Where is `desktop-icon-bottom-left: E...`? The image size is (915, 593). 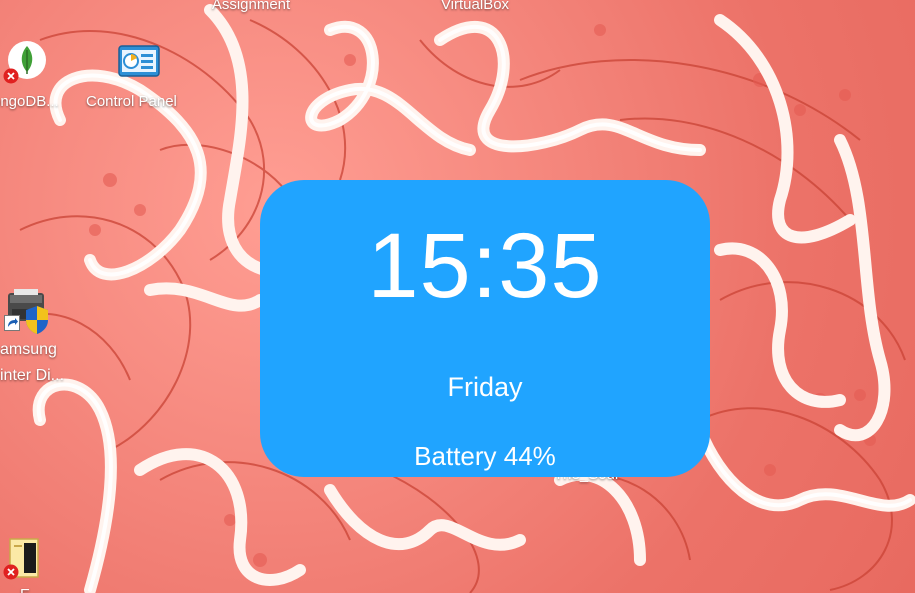
desktop-icon-bottom-left: E... is located at coordinates (40, 564).